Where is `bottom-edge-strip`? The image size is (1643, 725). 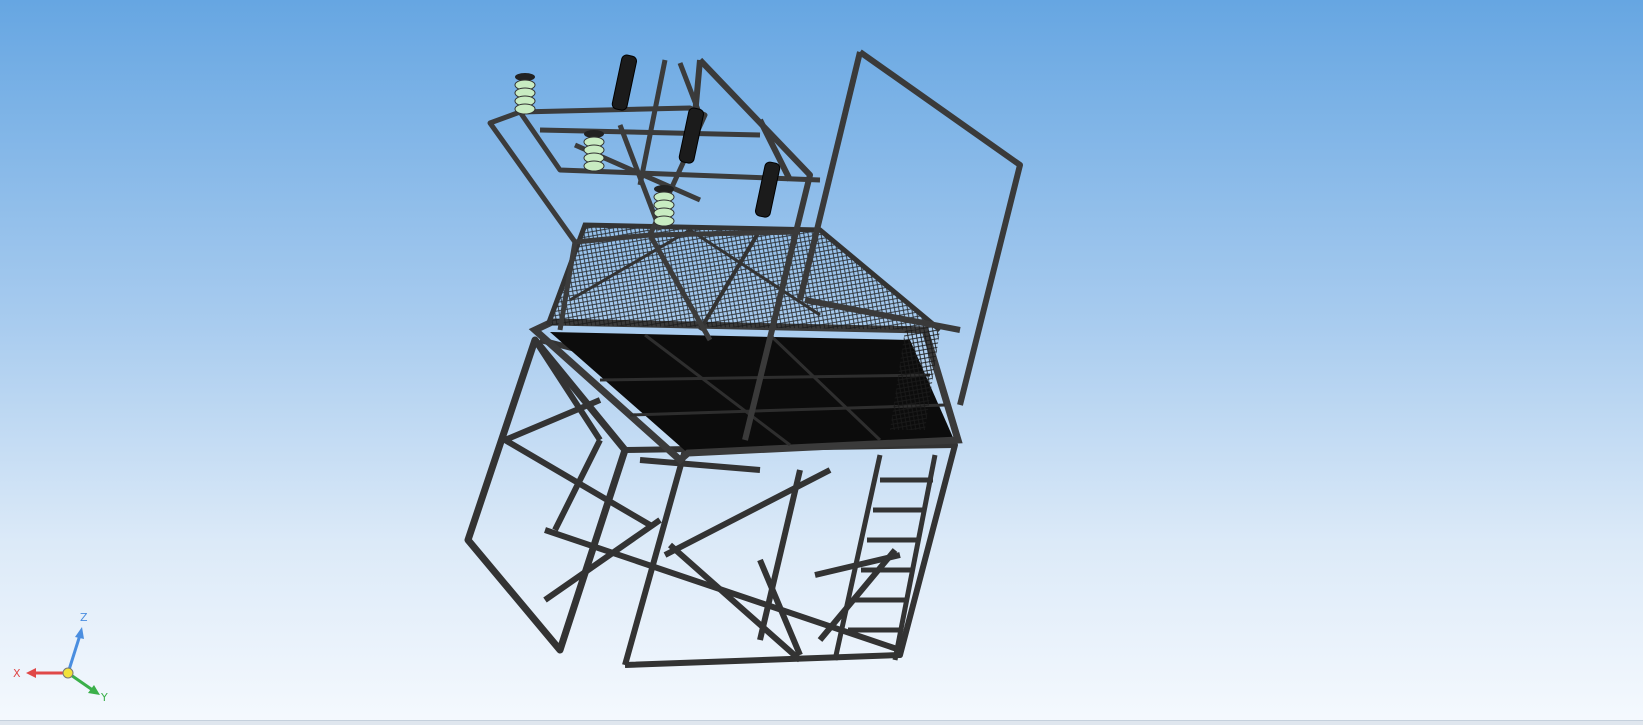
bottom-edge-strip is located at coordinates (821, 722).